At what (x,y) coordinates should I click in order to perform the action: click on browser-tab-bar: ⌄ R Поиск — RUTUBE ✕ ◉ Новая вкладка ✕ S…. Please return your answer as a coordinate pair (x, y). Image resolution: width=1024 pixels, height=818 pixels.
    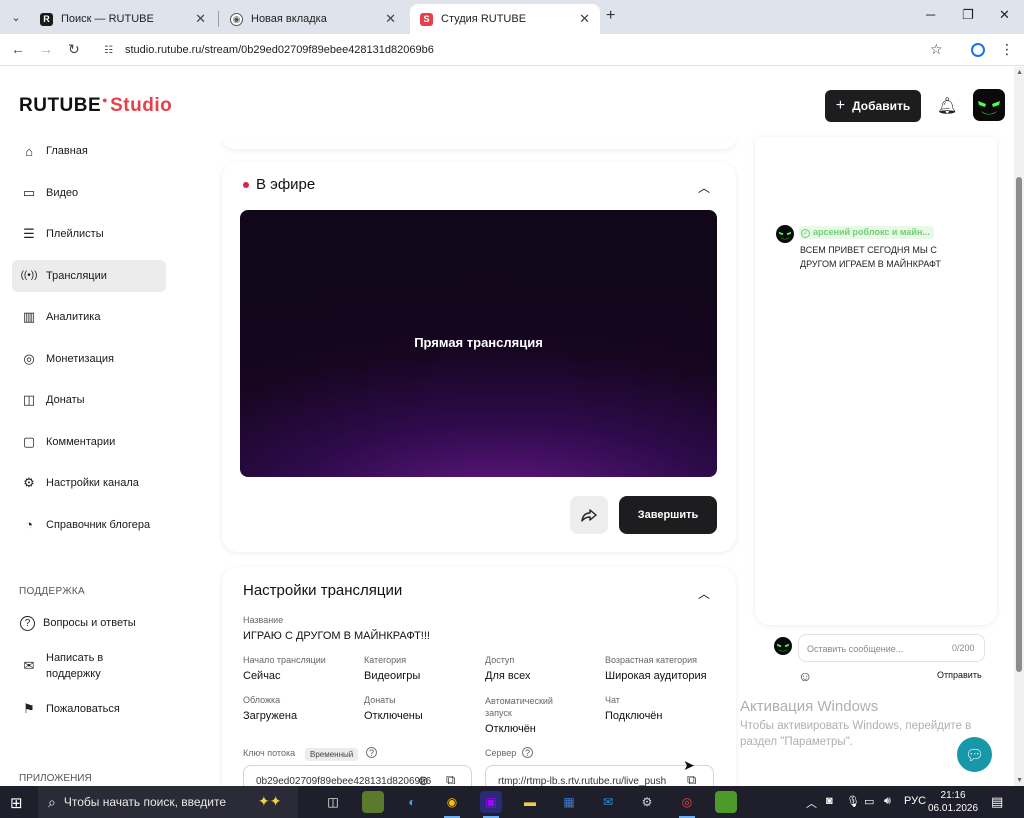
    Looking at the image, I should click on (512, 17).